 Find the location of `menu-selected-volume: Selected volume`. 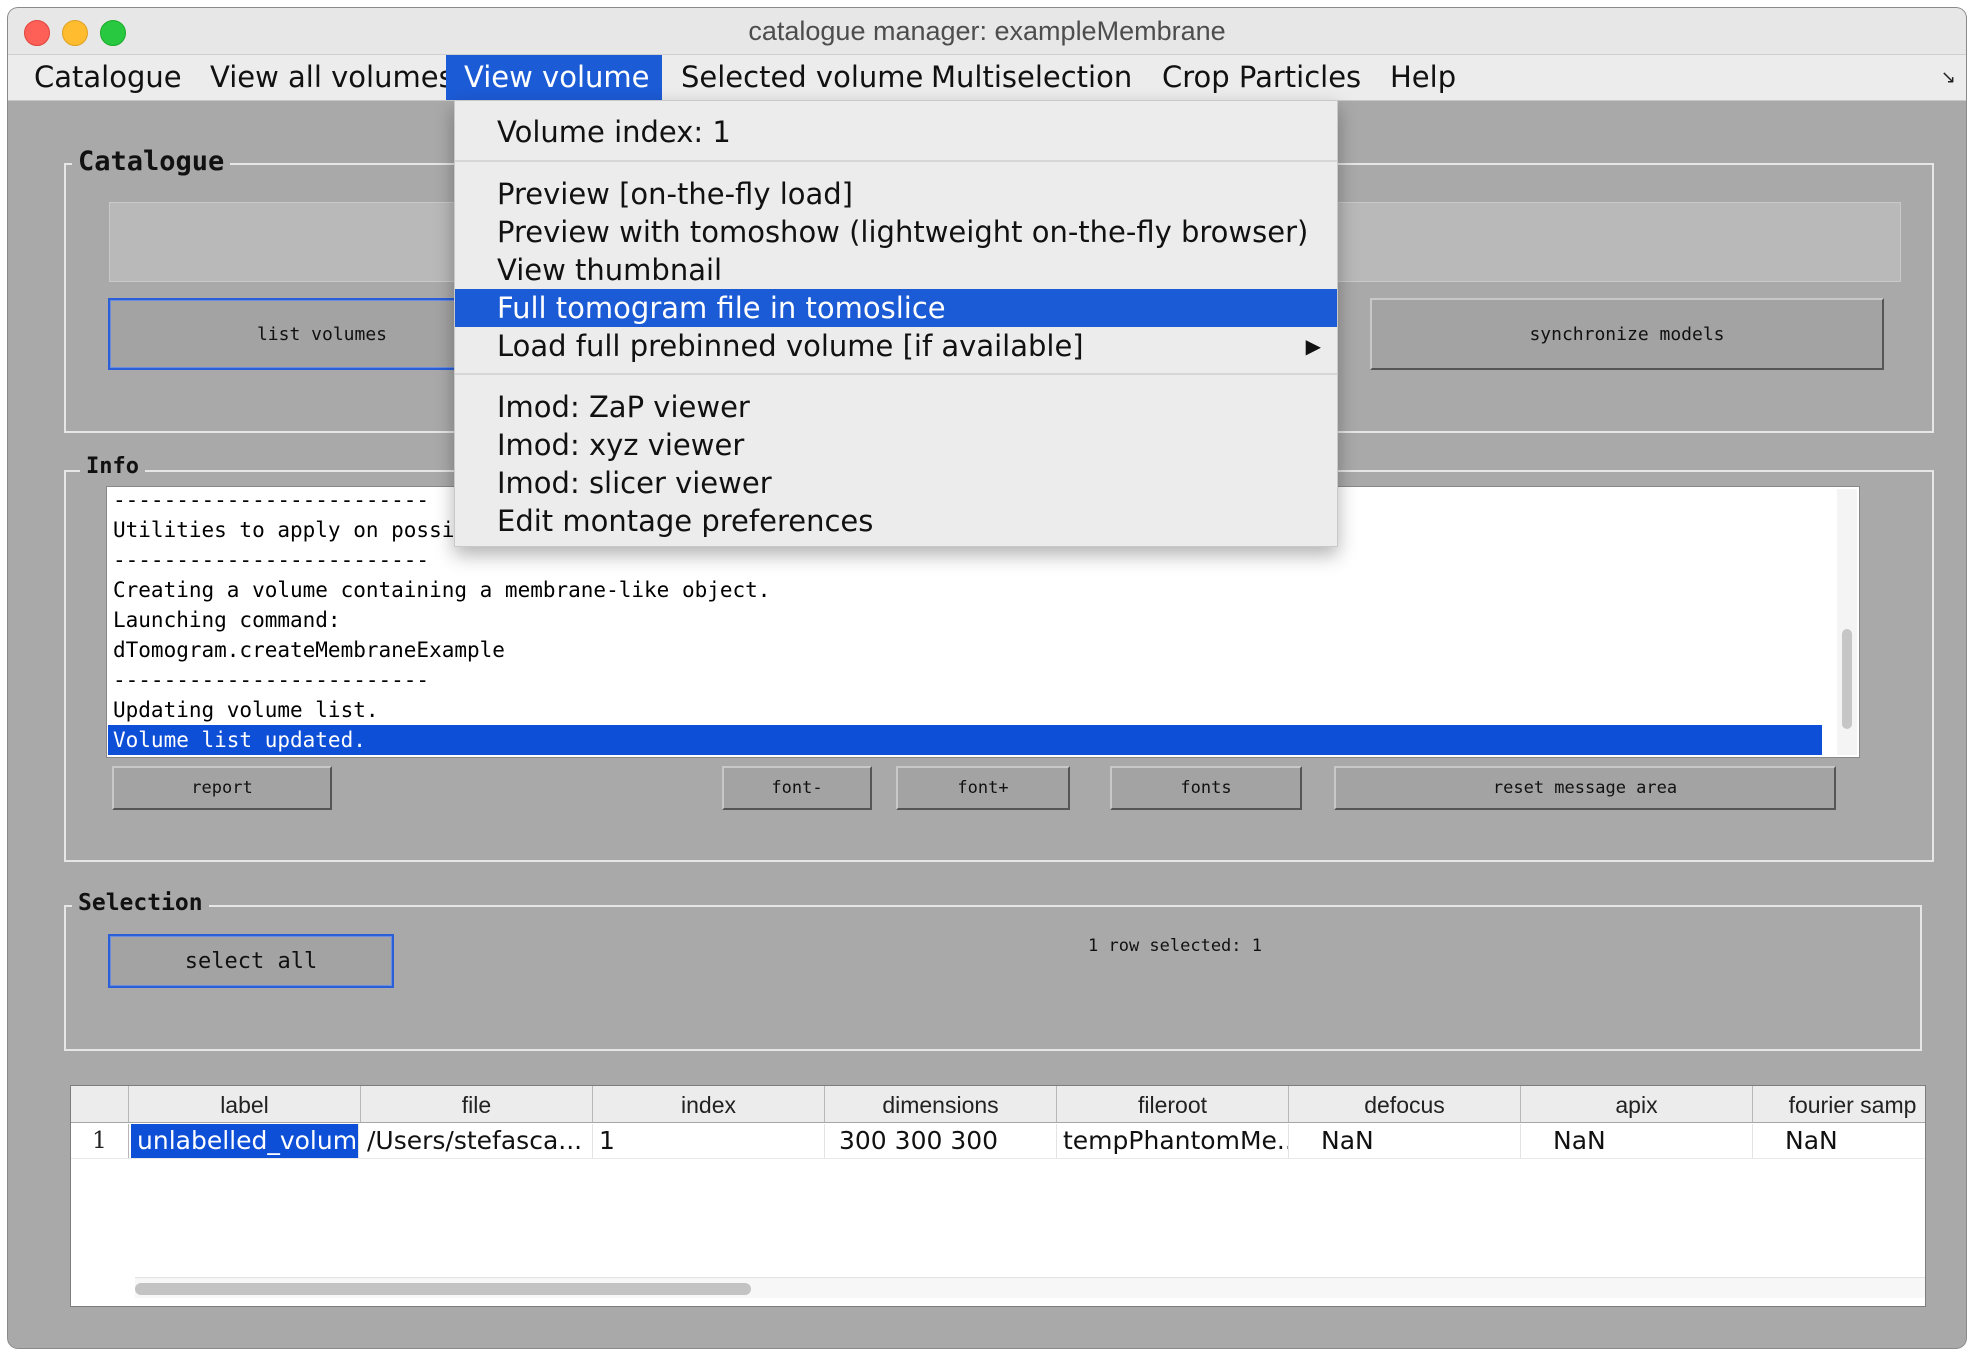

menu-selected-volume: Selected volume is located at coordinates (793, 77).